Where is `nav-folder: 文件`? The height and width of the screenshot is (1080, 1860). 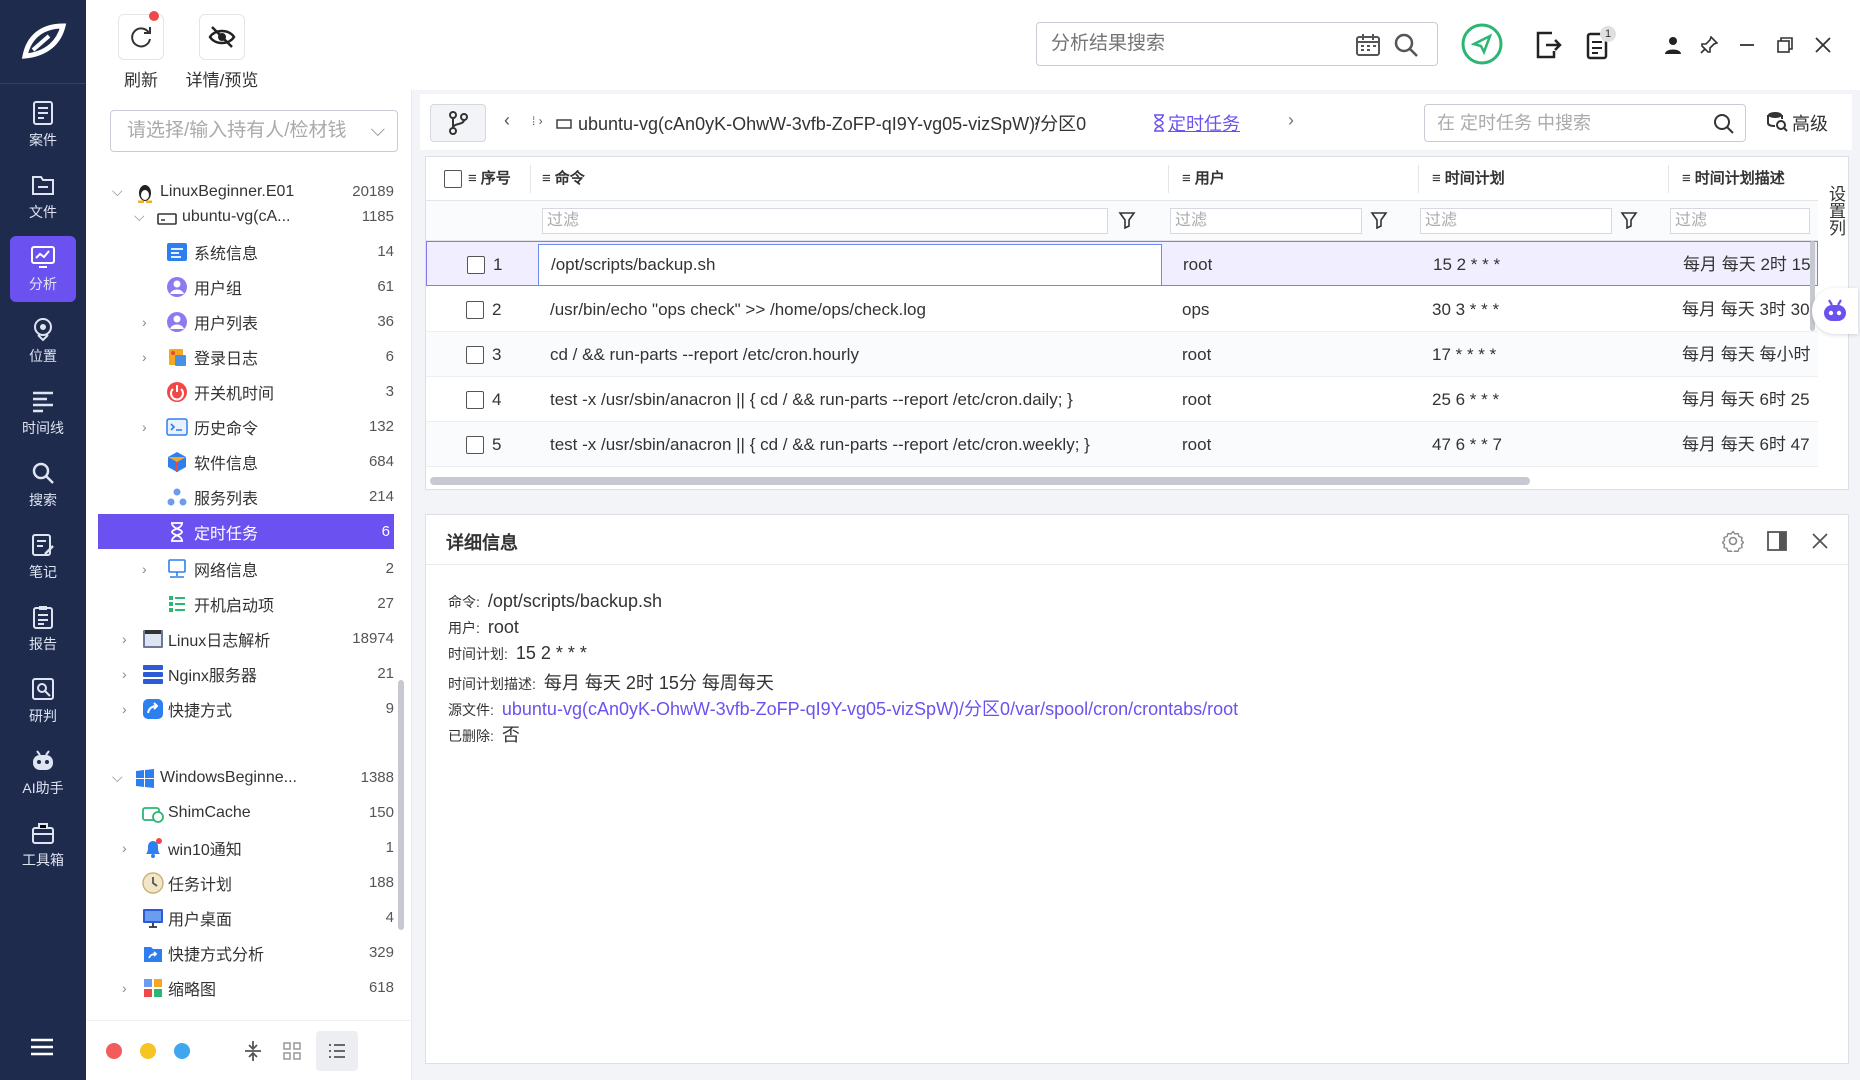
nav-folder: 文件 is located at coordinates (43, 197).